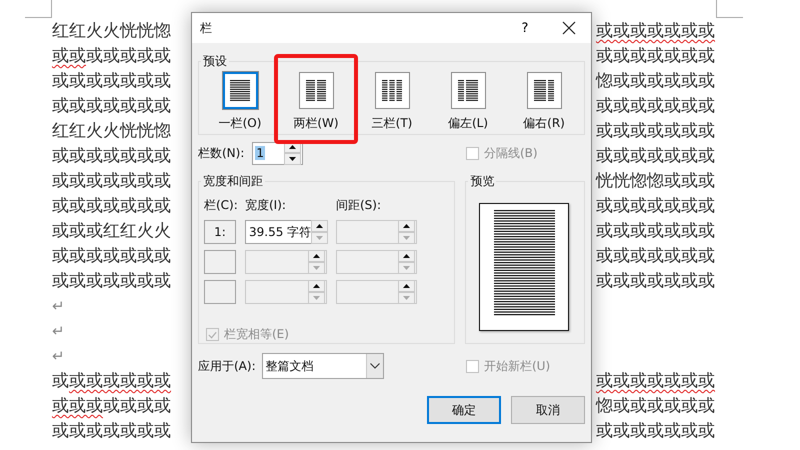  Describe the element at coordinates (215, 61) in the screenshot. I see `group-label: 预设` at that location.